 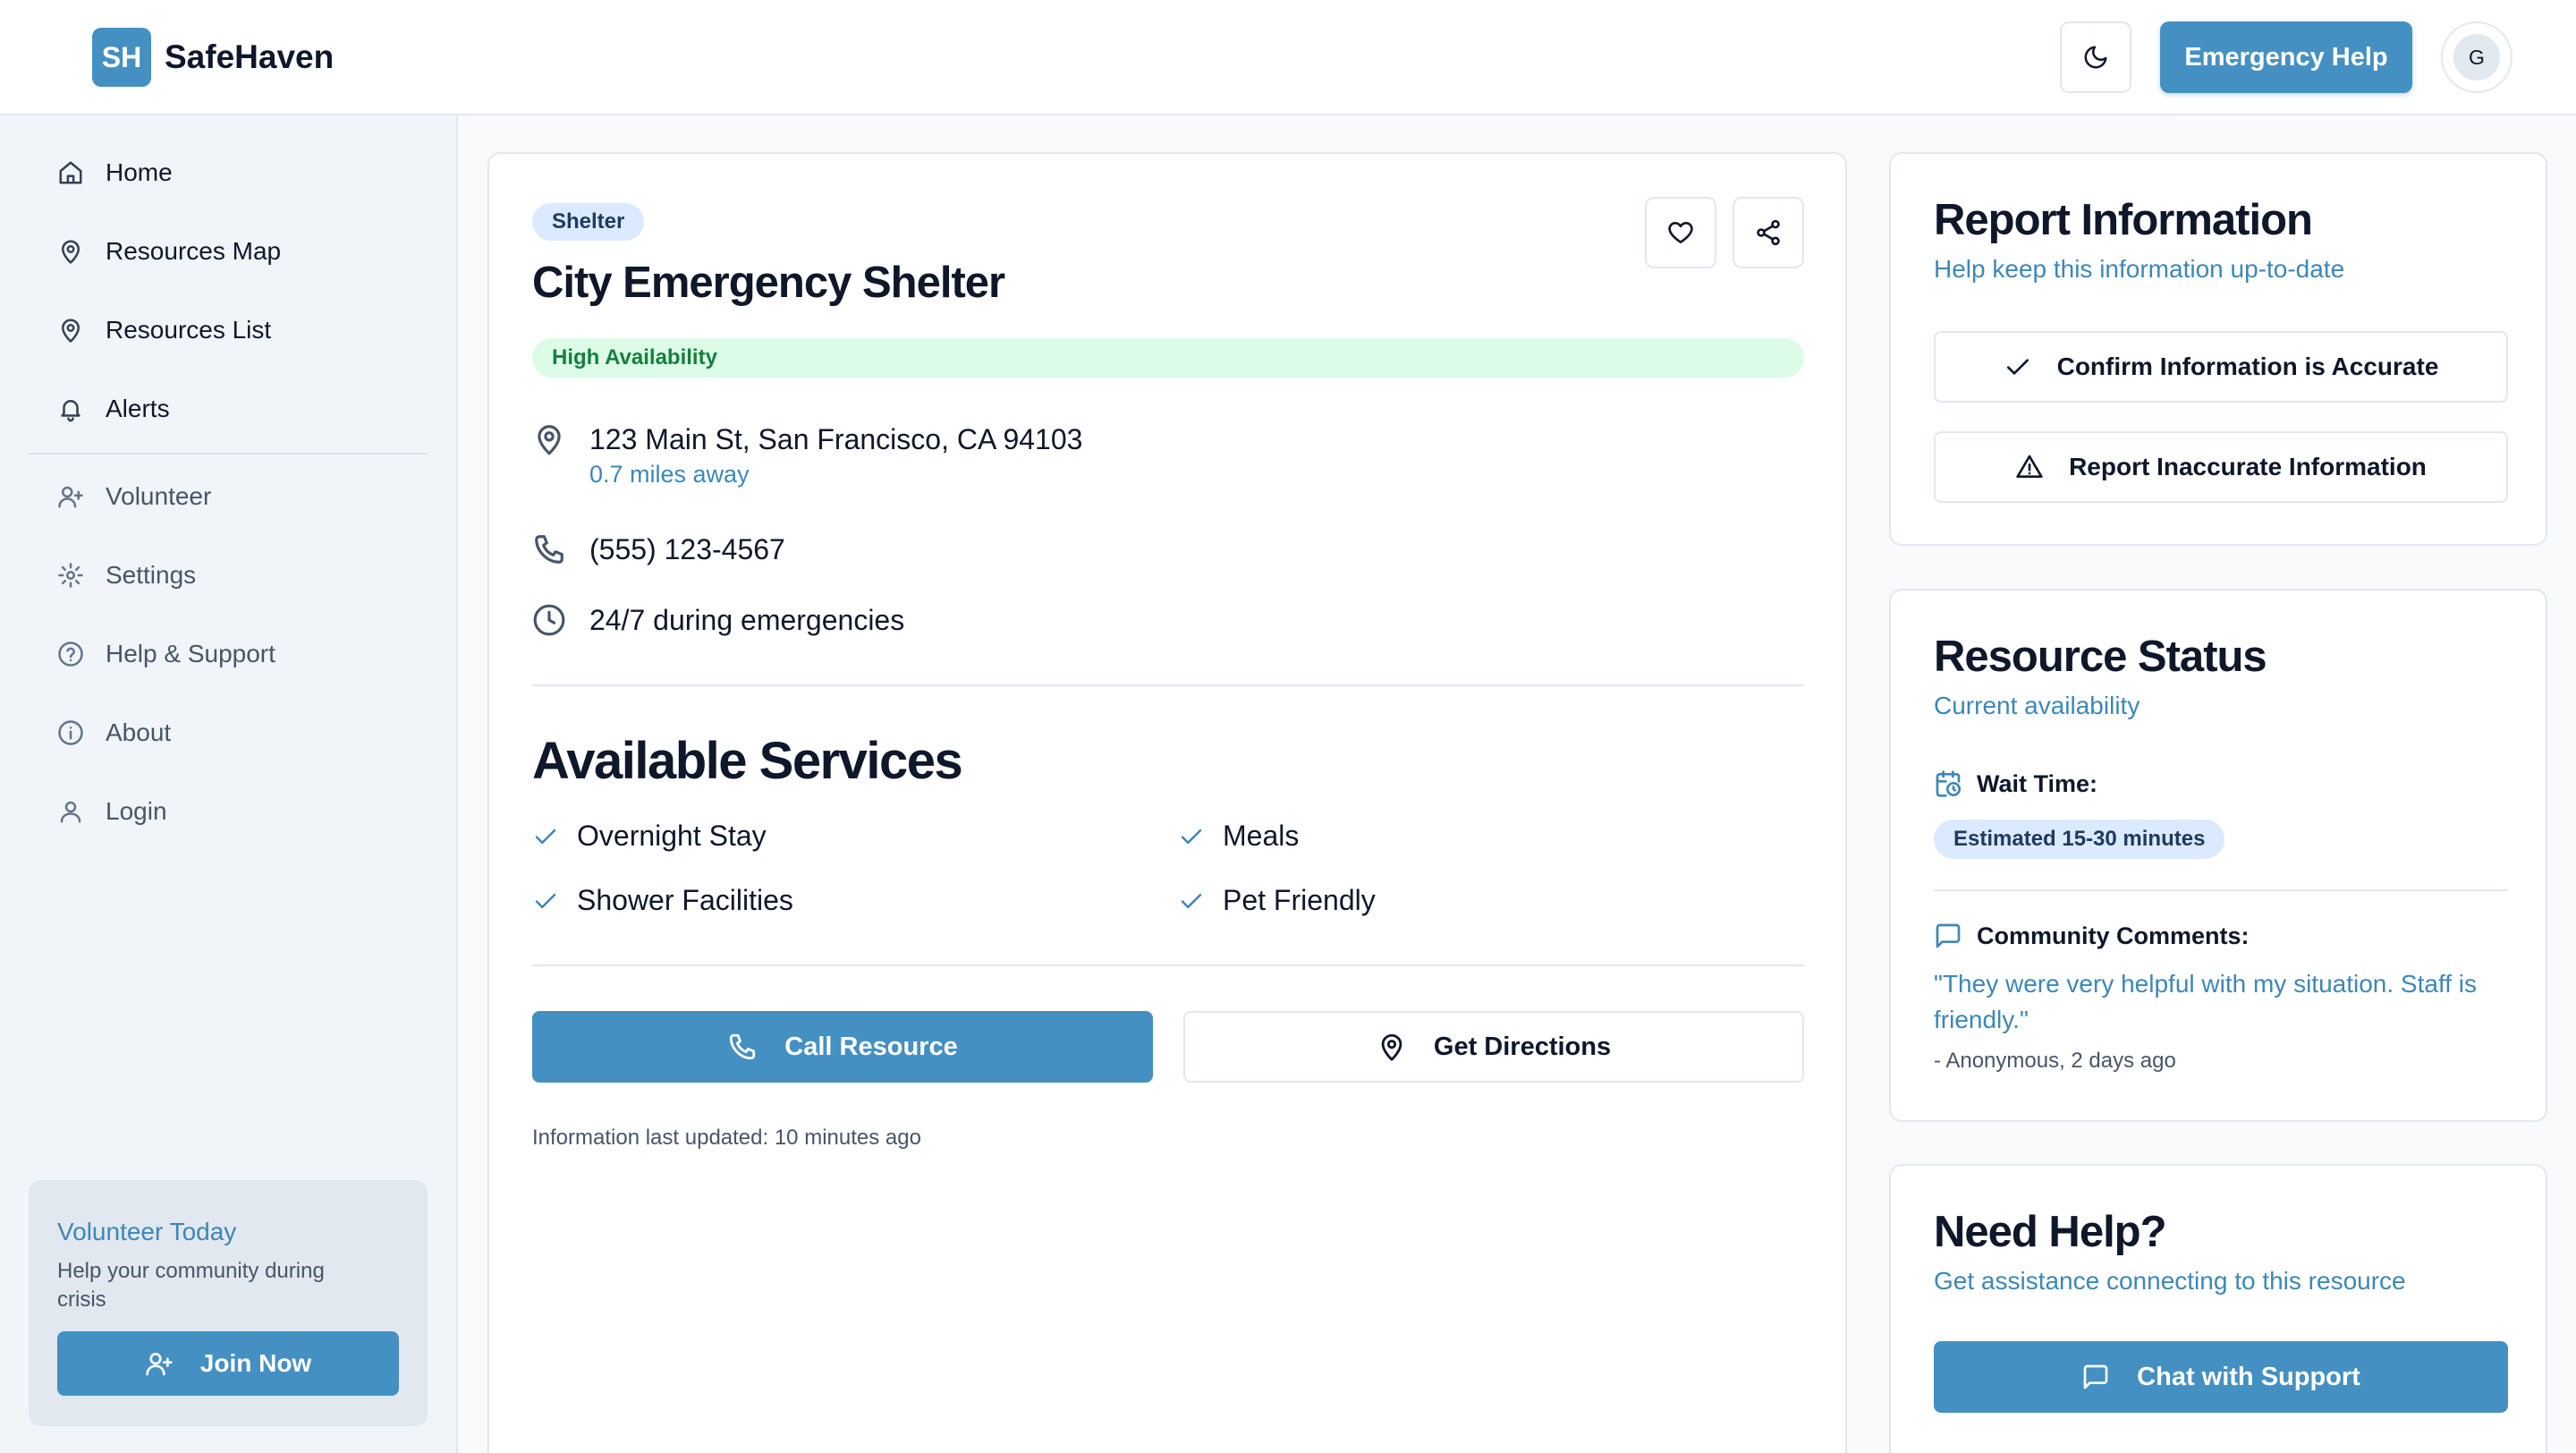 I want to click on favorite-button, so click(x=1680, y=232).